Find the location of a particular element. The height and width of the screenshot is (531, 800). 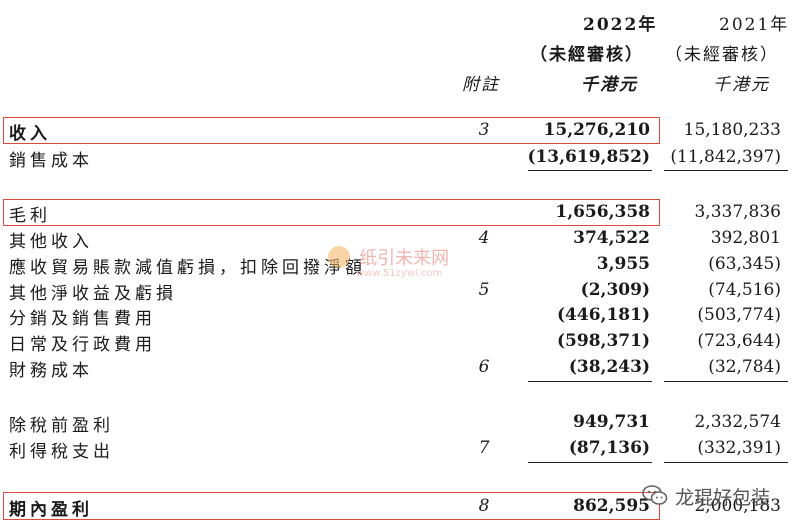

value-2022: (2,309) is located at coordinates (615, 290).